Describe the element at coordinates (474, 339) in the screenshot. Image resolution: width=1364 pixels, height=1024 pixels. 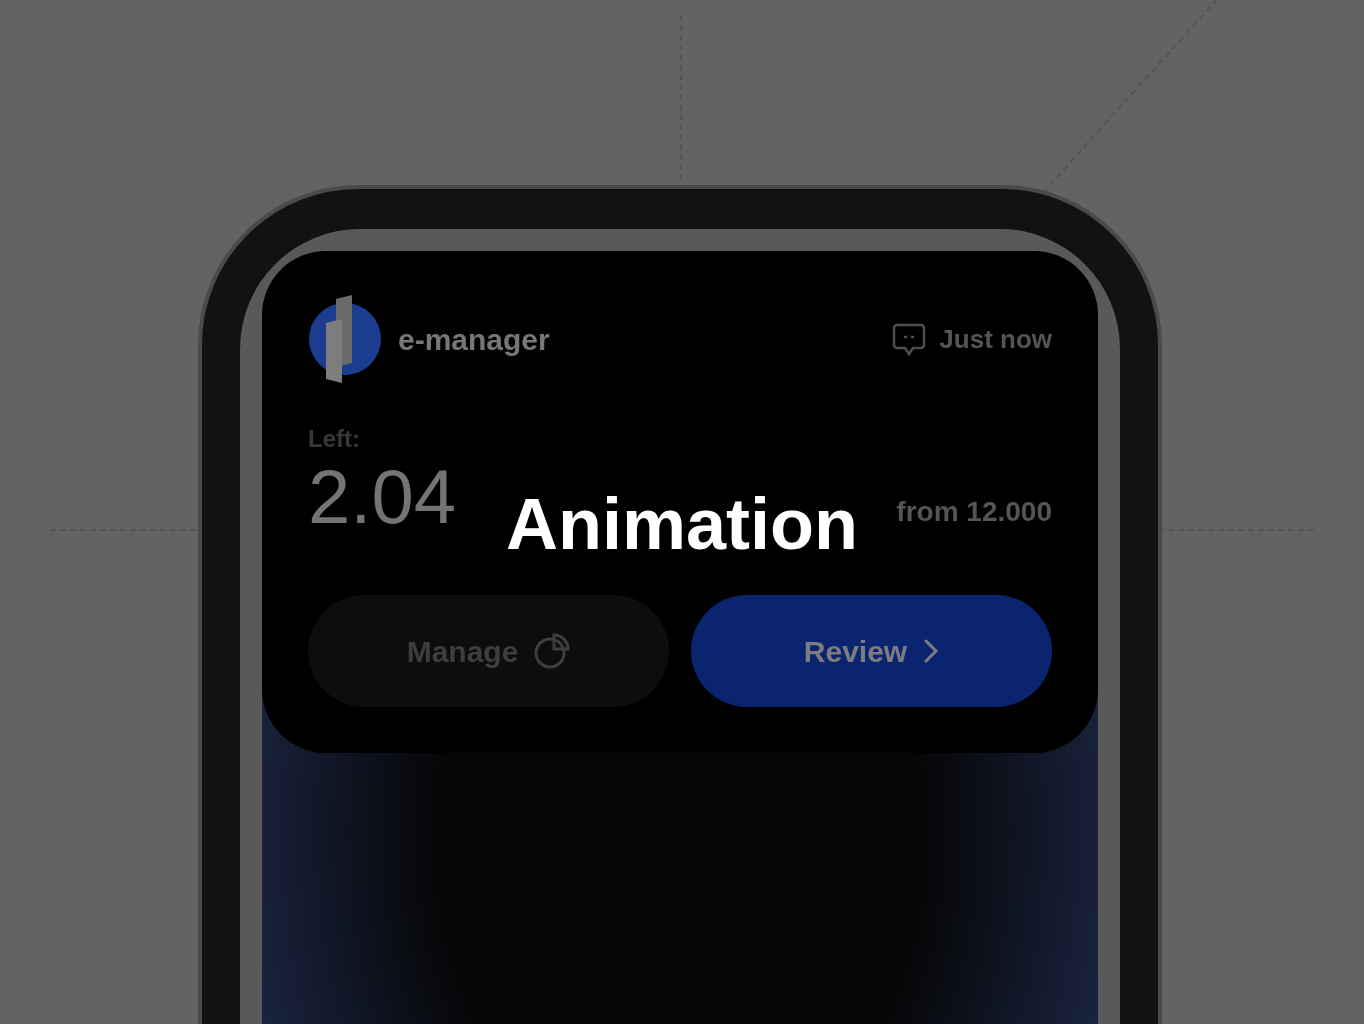
I see `app-name: e-manager` at that location.